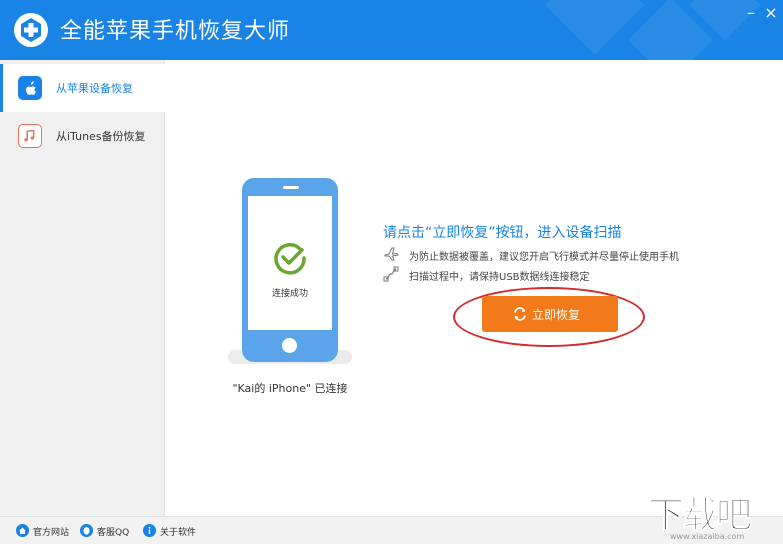  I want to click on phone-illustration: 连接成功, so click(290, 270).